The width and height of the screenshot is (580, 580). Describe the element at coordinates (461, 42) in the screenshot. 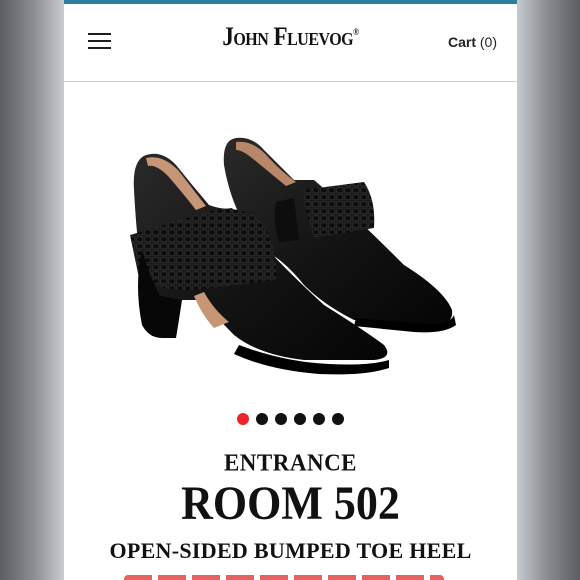

I see `cart-label: Cart` at that location.